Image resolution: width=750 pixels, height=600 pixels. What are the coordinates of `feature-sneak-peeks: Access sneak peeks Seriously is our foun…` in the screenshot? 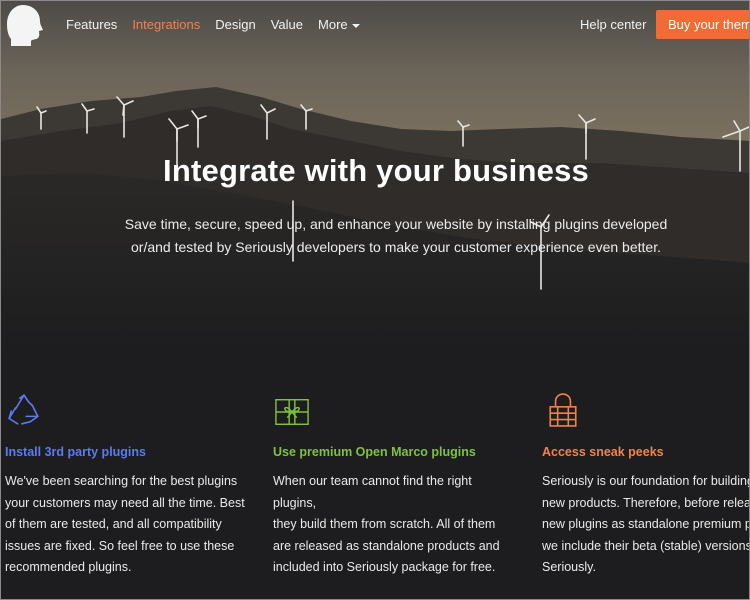 It's located at (644, 493).